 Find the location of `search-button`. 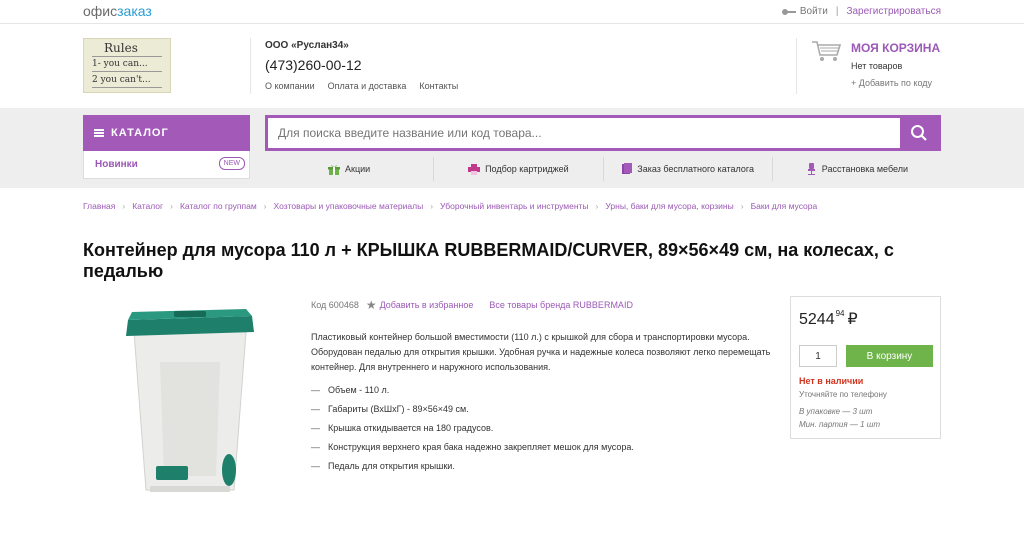

search-button is located at coordinates (919, 133).